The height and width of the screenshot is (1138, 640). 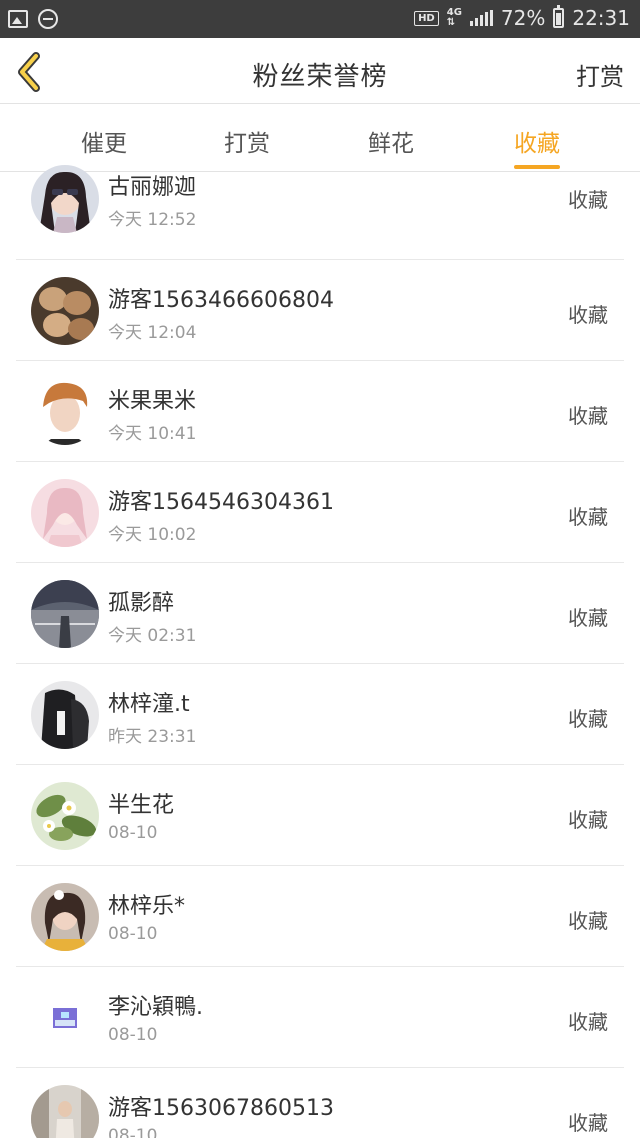 What do you see at coordinates (320, 19) in the screenshot?
I see `status-bar: HD 4G ⇅ 72% 22:31` at bounding box center [320, 19].